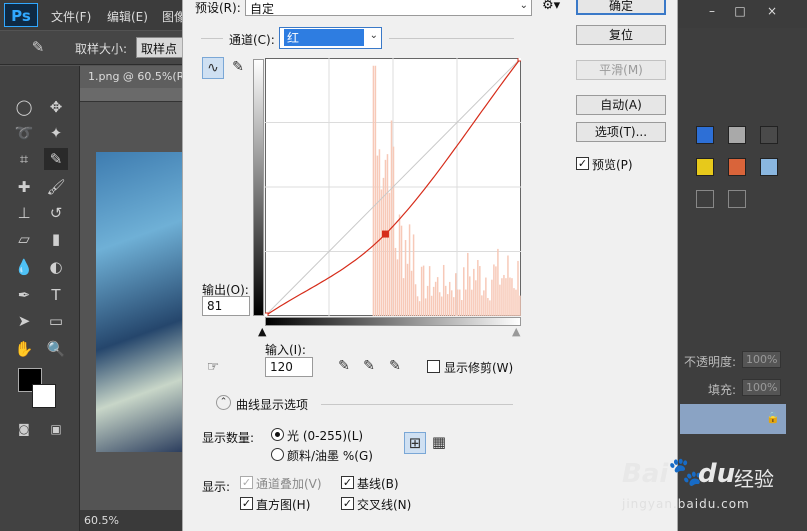 This screenshot has width=807, height=531. What do you see at coordinates (439, 443) in the screenshot?
I see `detailed-grid-icon: ▦` at bounding box center [439, 443].